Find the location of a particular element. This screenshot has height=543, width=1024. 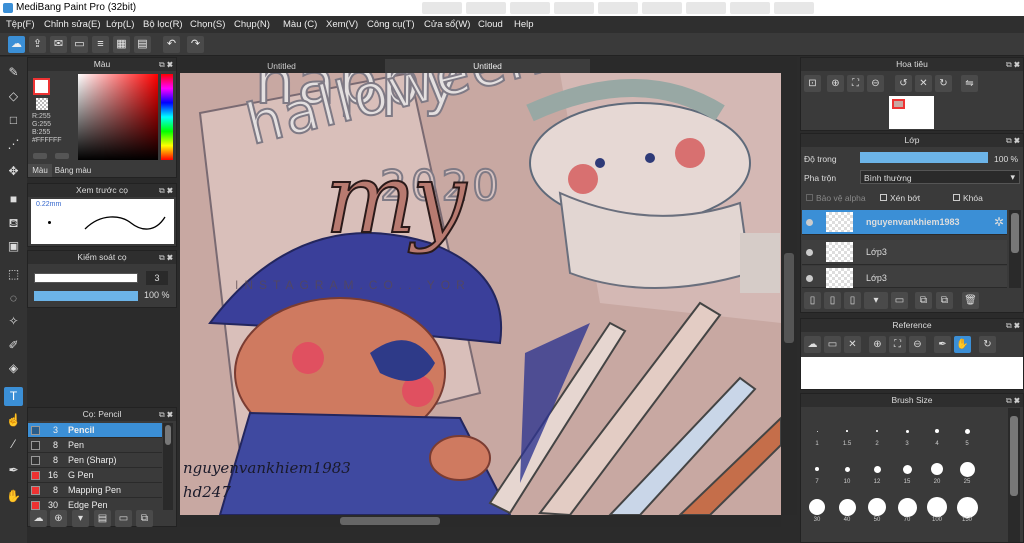

color-saturation-picker is located at coordinates (118, 117).